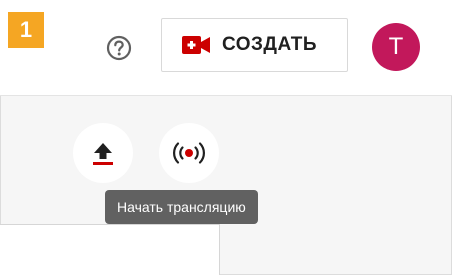 The image size is (452, 275). Describe the element at coordinates (110, 249) in the screenshot. I see `content-card` at that location.